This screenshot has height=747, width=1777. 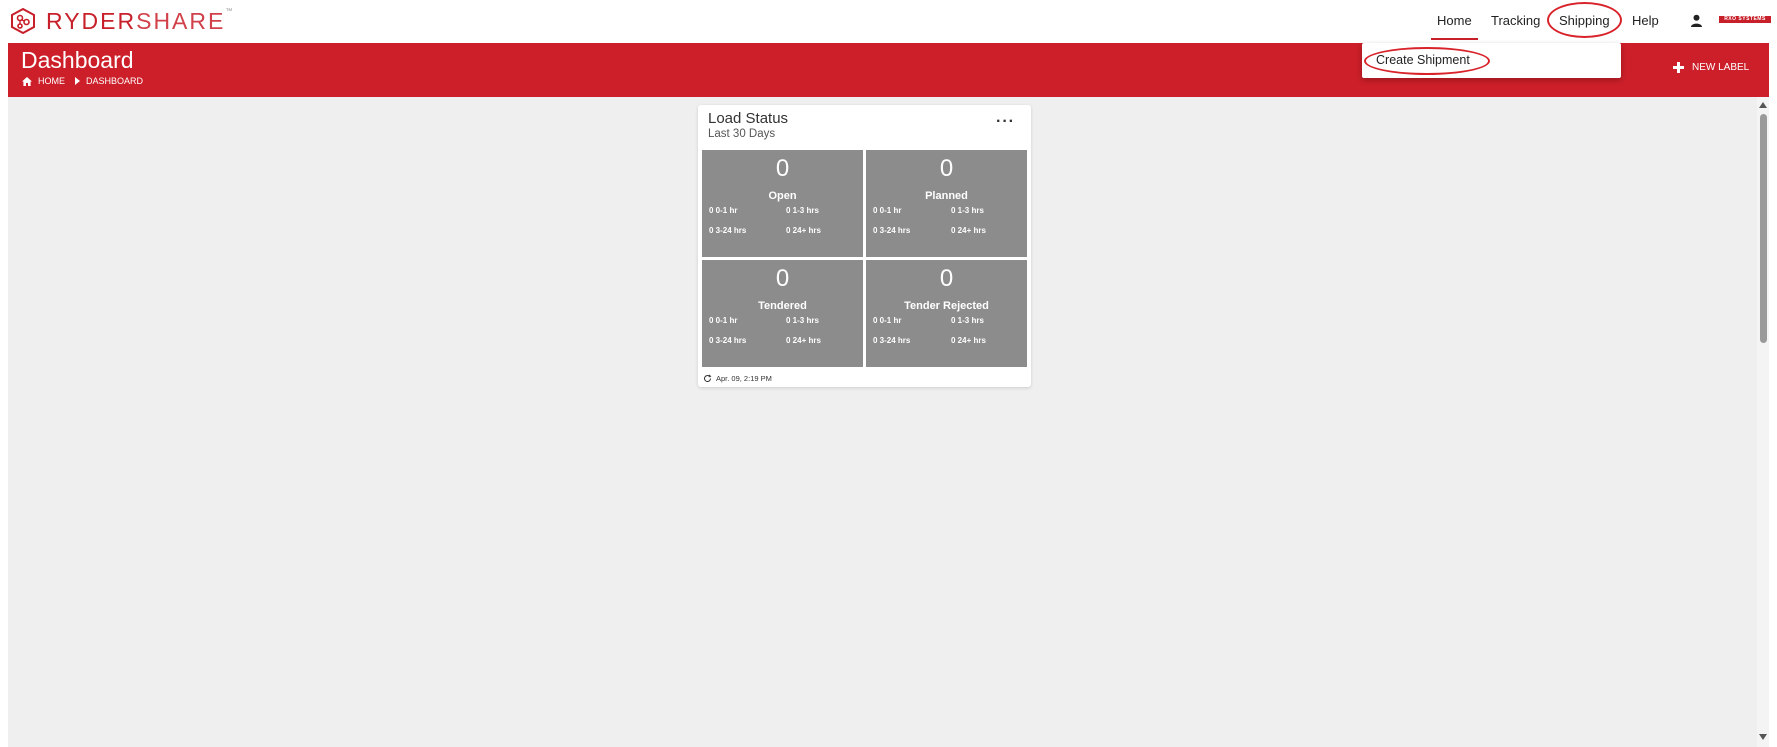 I want to click on logo-wordmark: RYDERSHARE™, so click(x=140, y=21).